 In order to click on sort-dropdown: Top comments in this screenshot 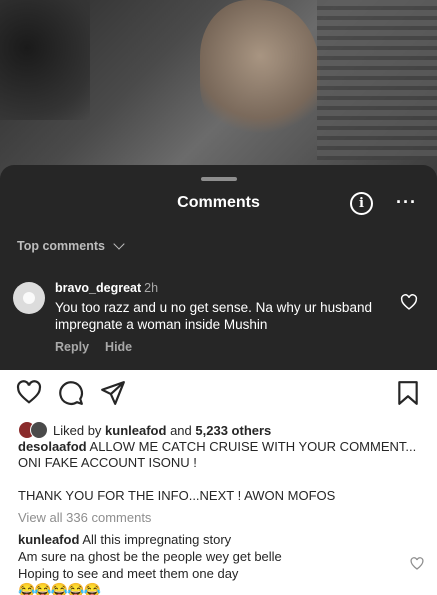, I will do `click(71, 245)`.